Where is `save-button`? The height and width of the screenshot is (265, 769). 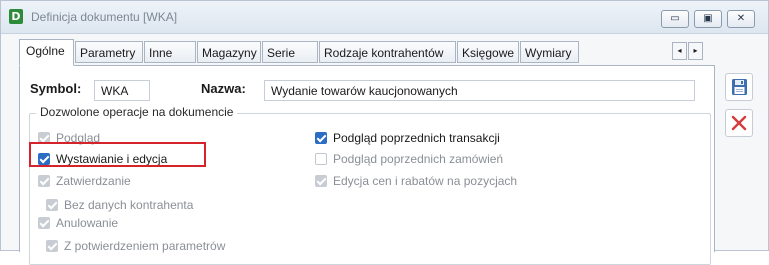
save-button is located at coordinates (739, 87).